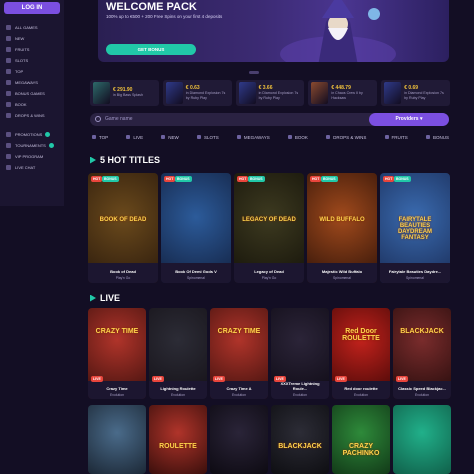 The image size is (474, 474). I want to click on category-label: NEW, so click(173, 137).